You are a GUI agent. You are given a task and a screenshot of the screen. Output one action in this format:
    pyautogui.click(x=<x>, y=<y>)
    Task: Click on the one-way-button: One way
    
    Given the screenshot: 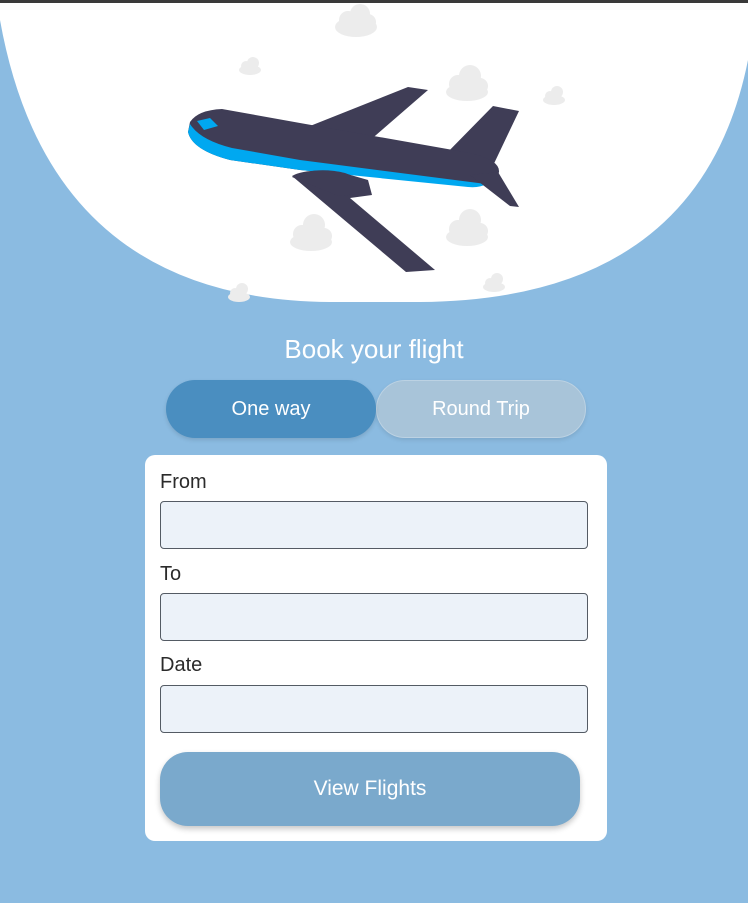 What is the action you would take?
    pyautogui.click(x=271, y=409)
    